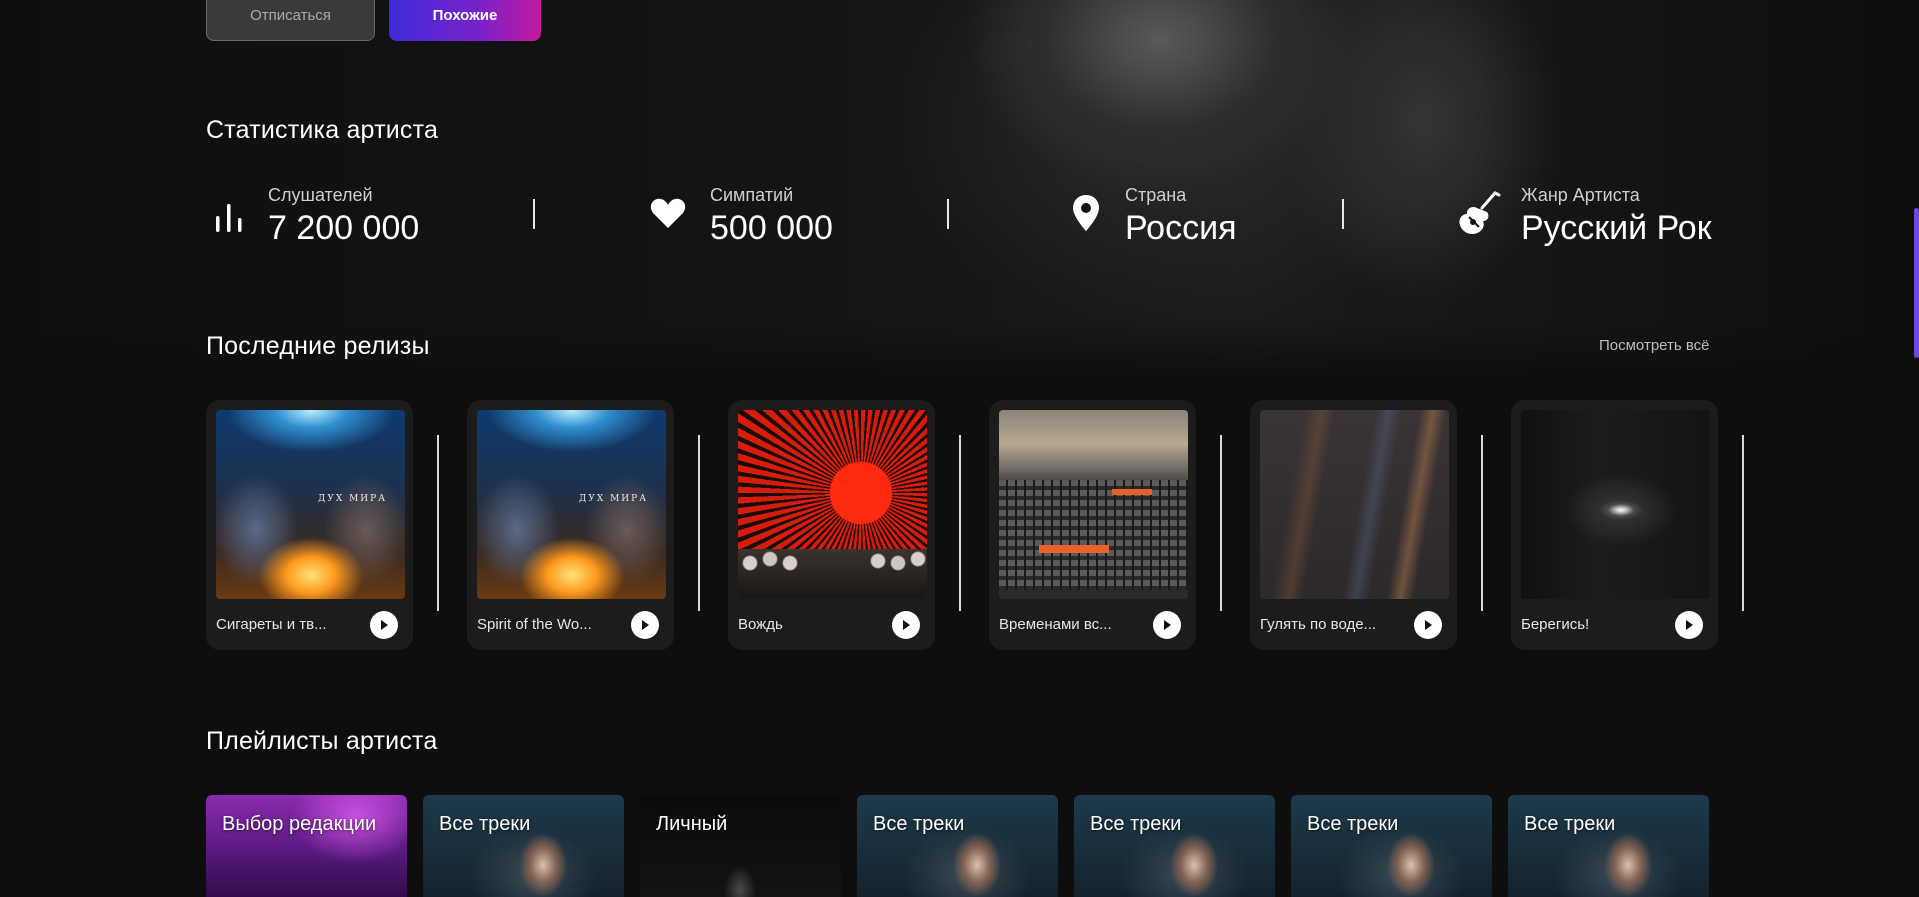  I want to click on heart-icon, so click(668, 213).